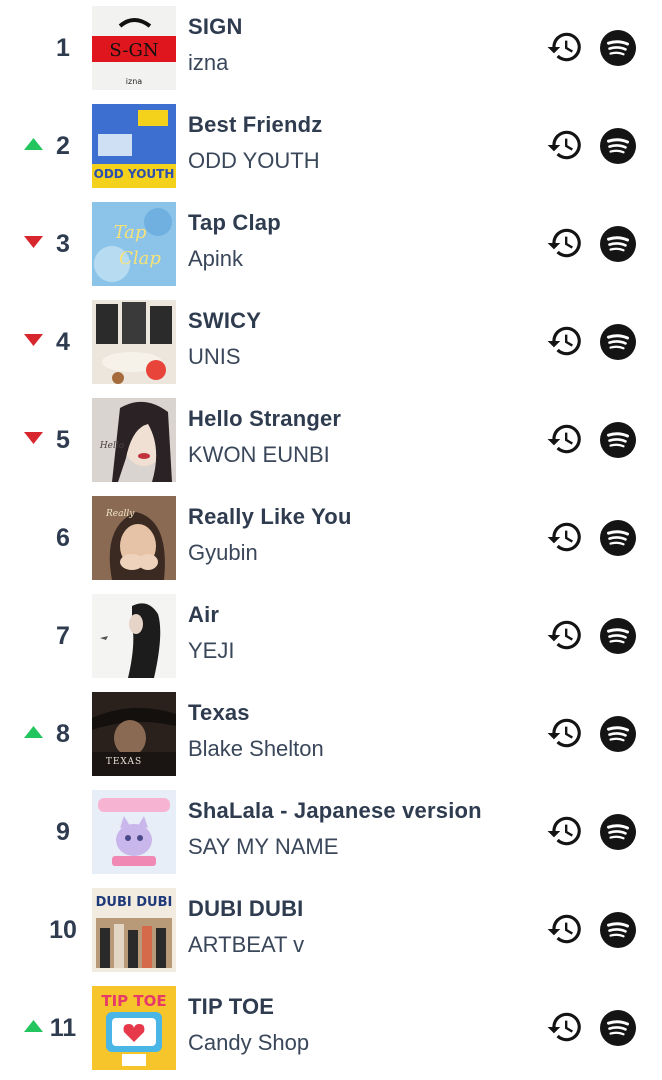 The width and height of the screenshot is (662, 1080). Describe the element at coordinates (134, 81) in the screenshot. I see `svg-text: izna` at that location.